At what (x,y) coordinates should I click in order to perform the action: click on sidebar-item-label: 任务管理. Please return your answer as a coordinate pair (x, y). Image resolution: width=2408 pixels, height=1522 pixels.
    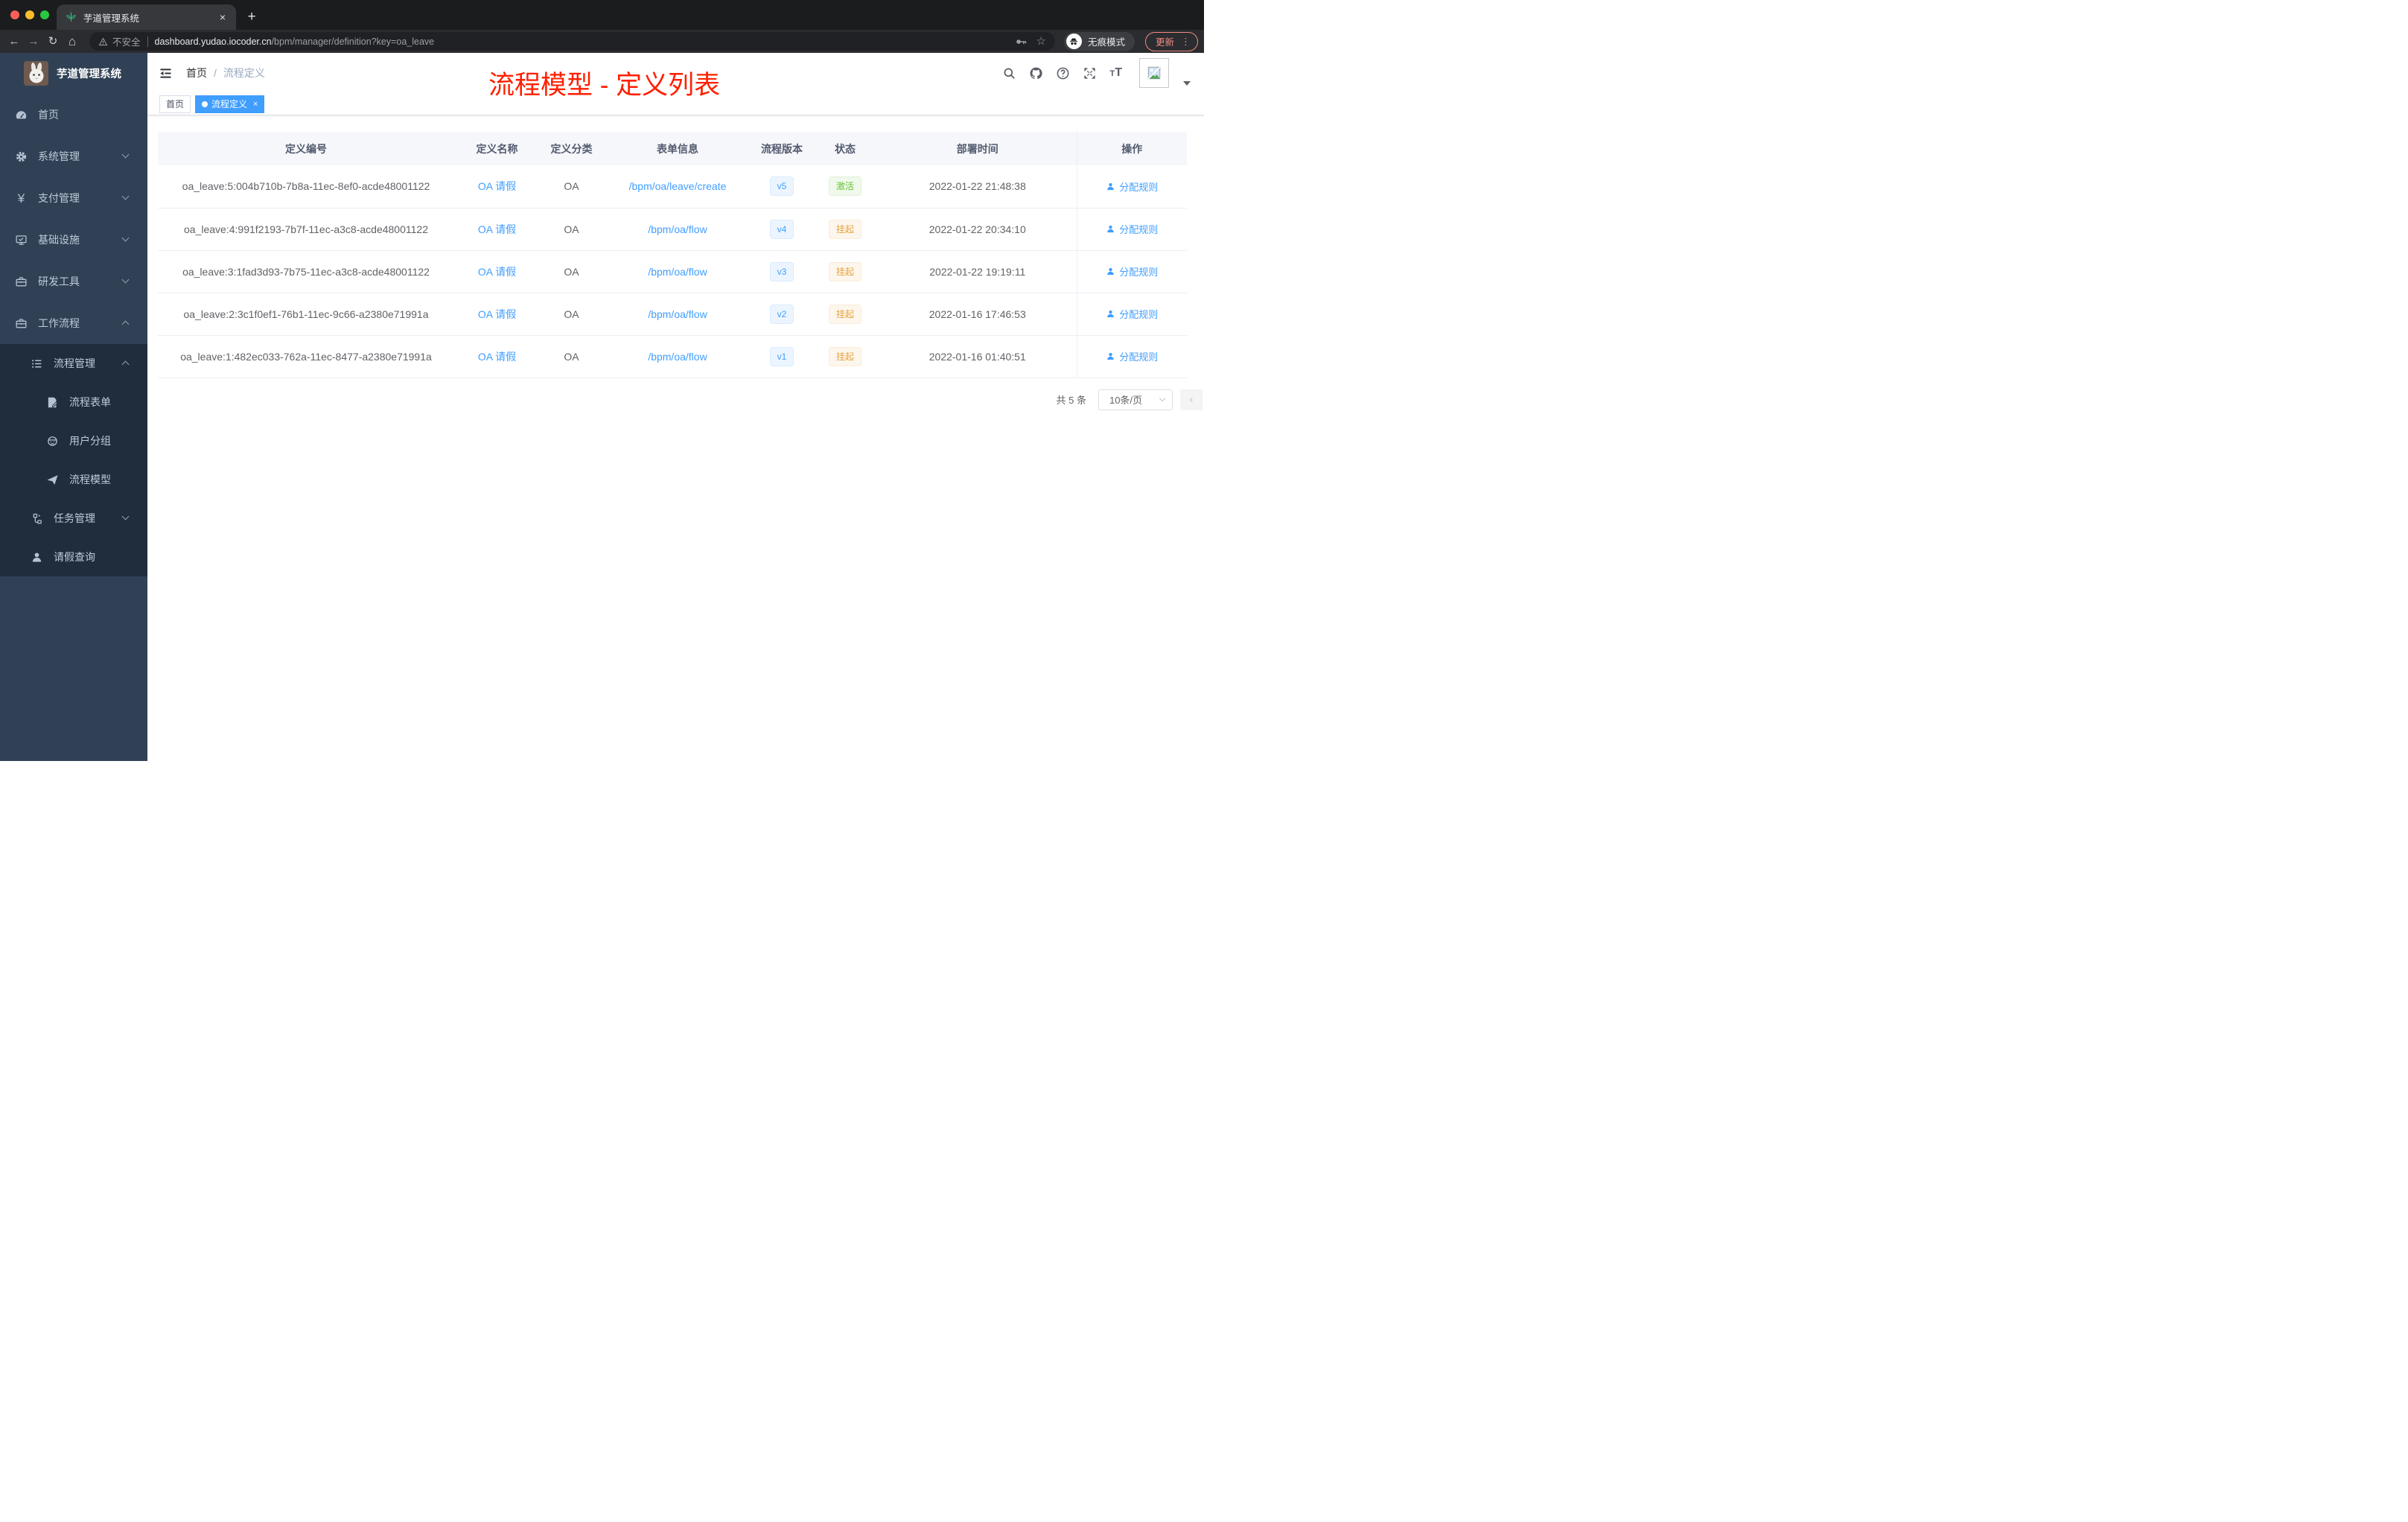
    Looking at the image, I should click on (74, 518).